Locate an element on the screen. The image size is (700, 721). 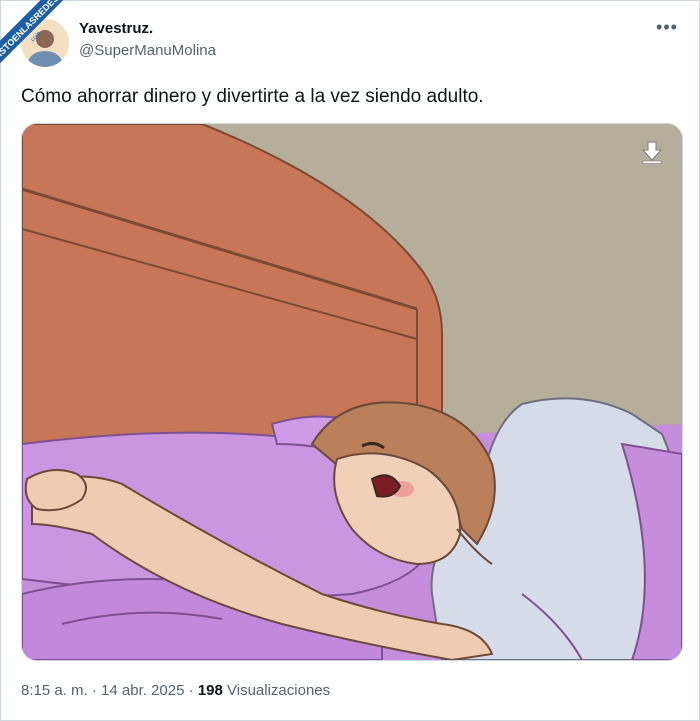
more-horizontal-icon: ••• is located at coordinates (667, 27).